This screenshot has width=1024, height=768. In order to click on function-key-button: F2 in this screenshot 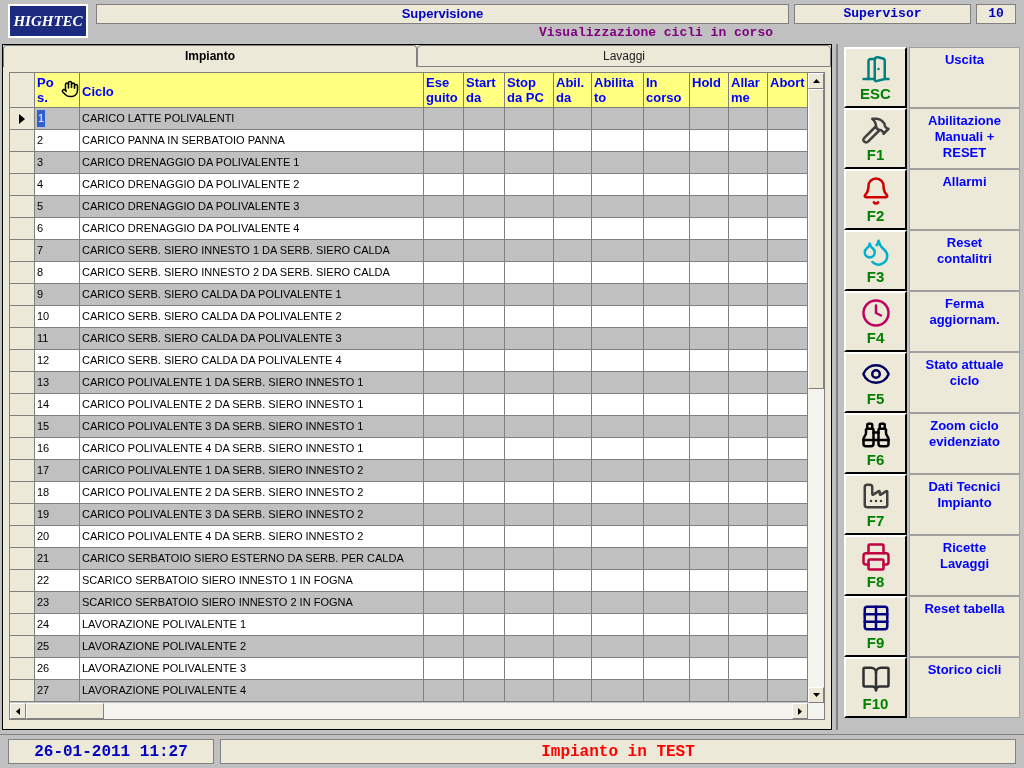, I will do `click(875, 199)`.